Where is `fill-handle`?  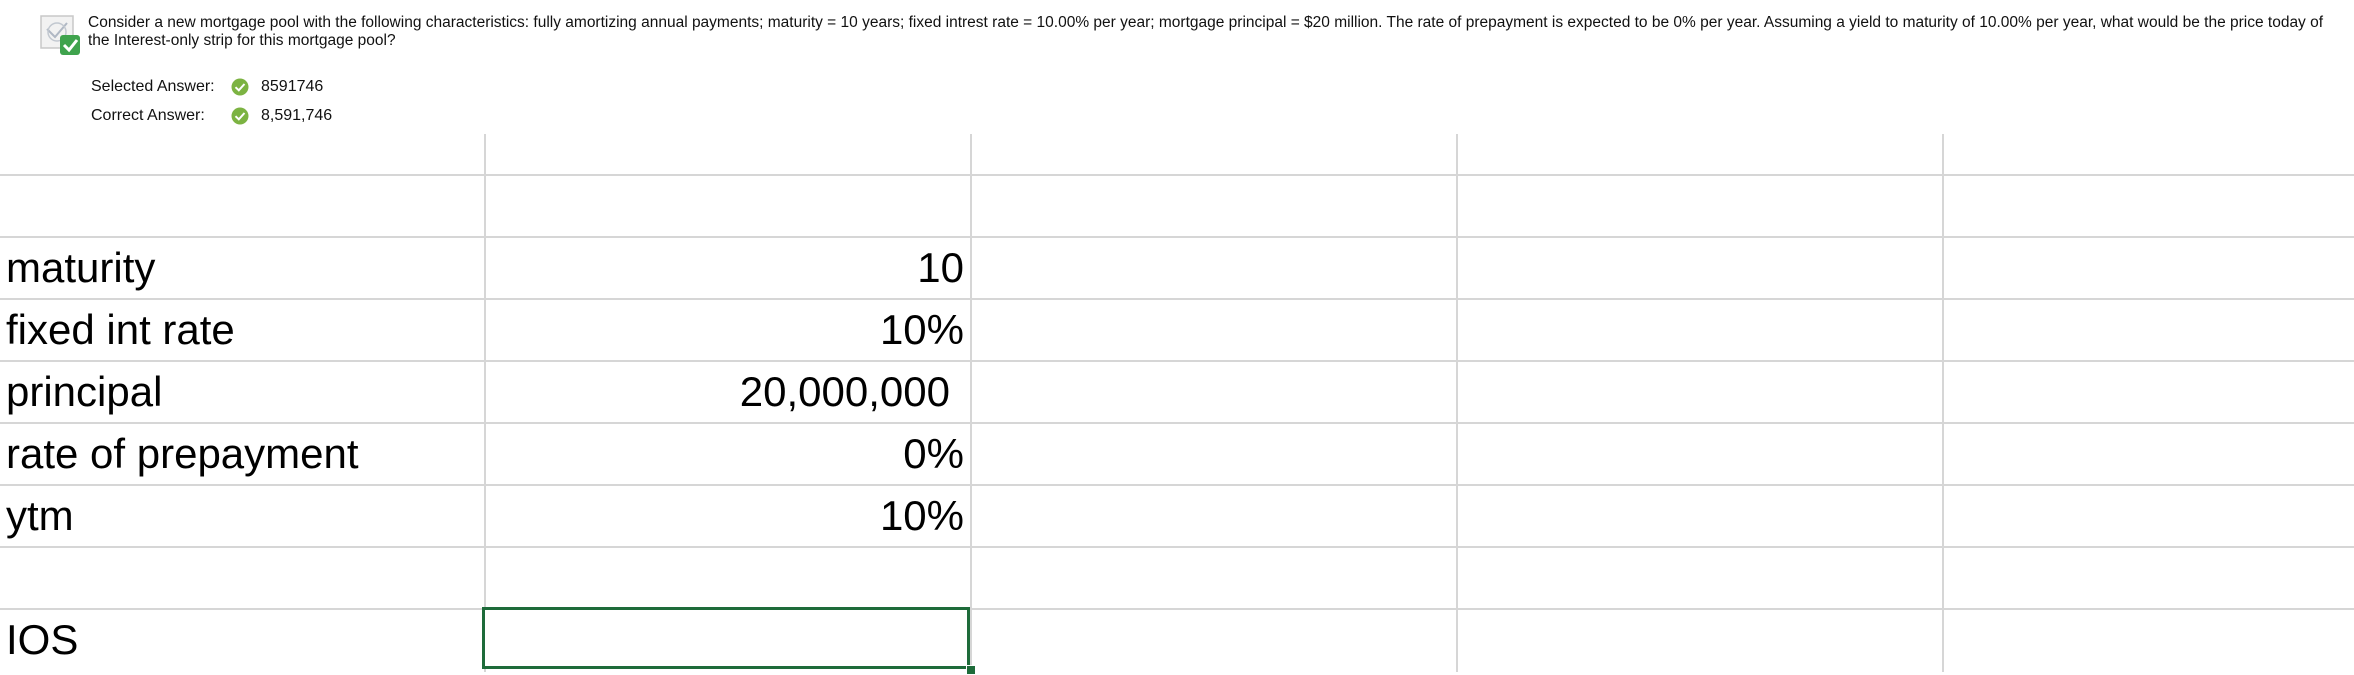
fill-handle is located at coordinates (971, 670).